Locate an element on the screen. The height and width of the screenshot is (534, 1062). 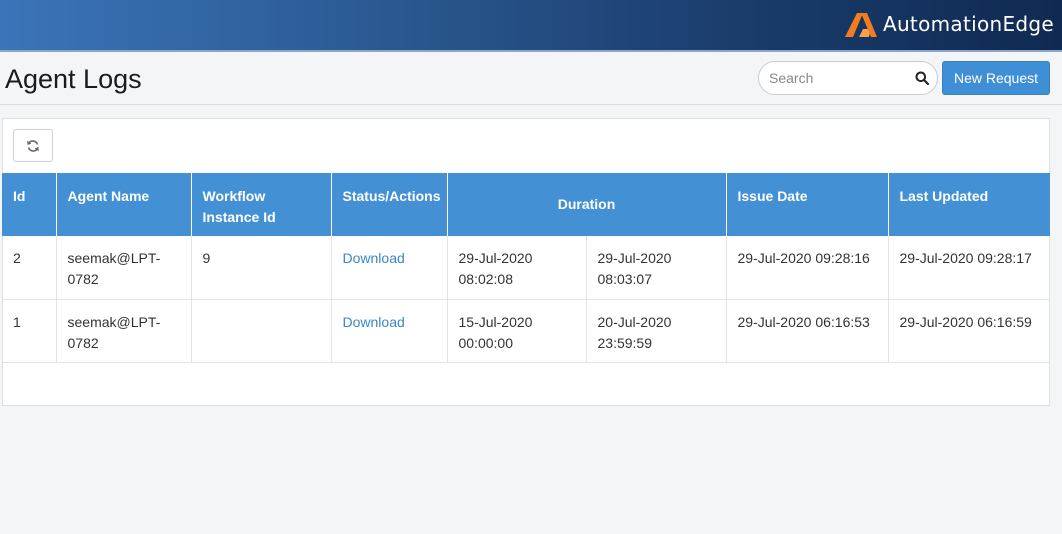
cell-workflow-instance-id is located at coordinates (261, 331).